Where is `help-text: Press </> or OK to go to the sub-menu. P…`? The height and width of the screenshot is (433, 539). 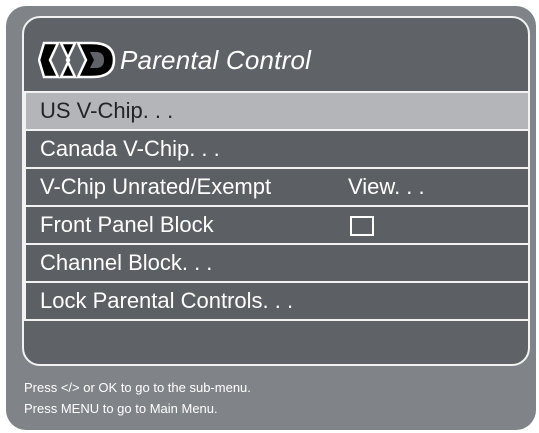 help-text: Press </> or OK to go to the sub-menu. P… is located at coordinates (137, 398).